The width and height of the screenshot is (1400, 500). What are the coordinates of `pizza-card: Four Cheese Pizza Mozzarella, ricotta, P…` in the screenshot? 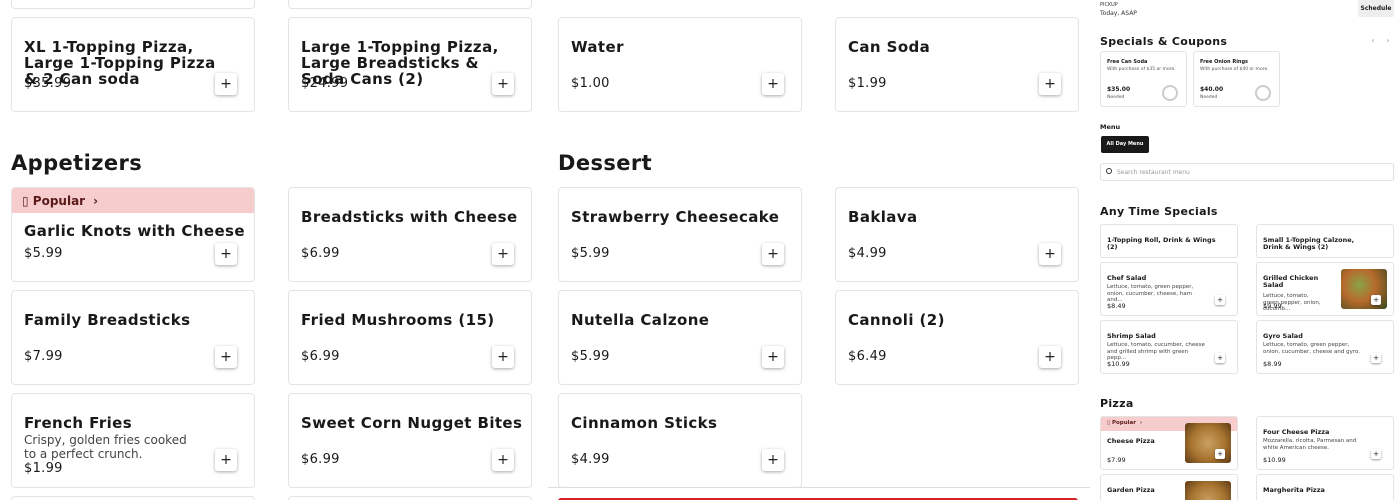 It's located at (1325, 443).